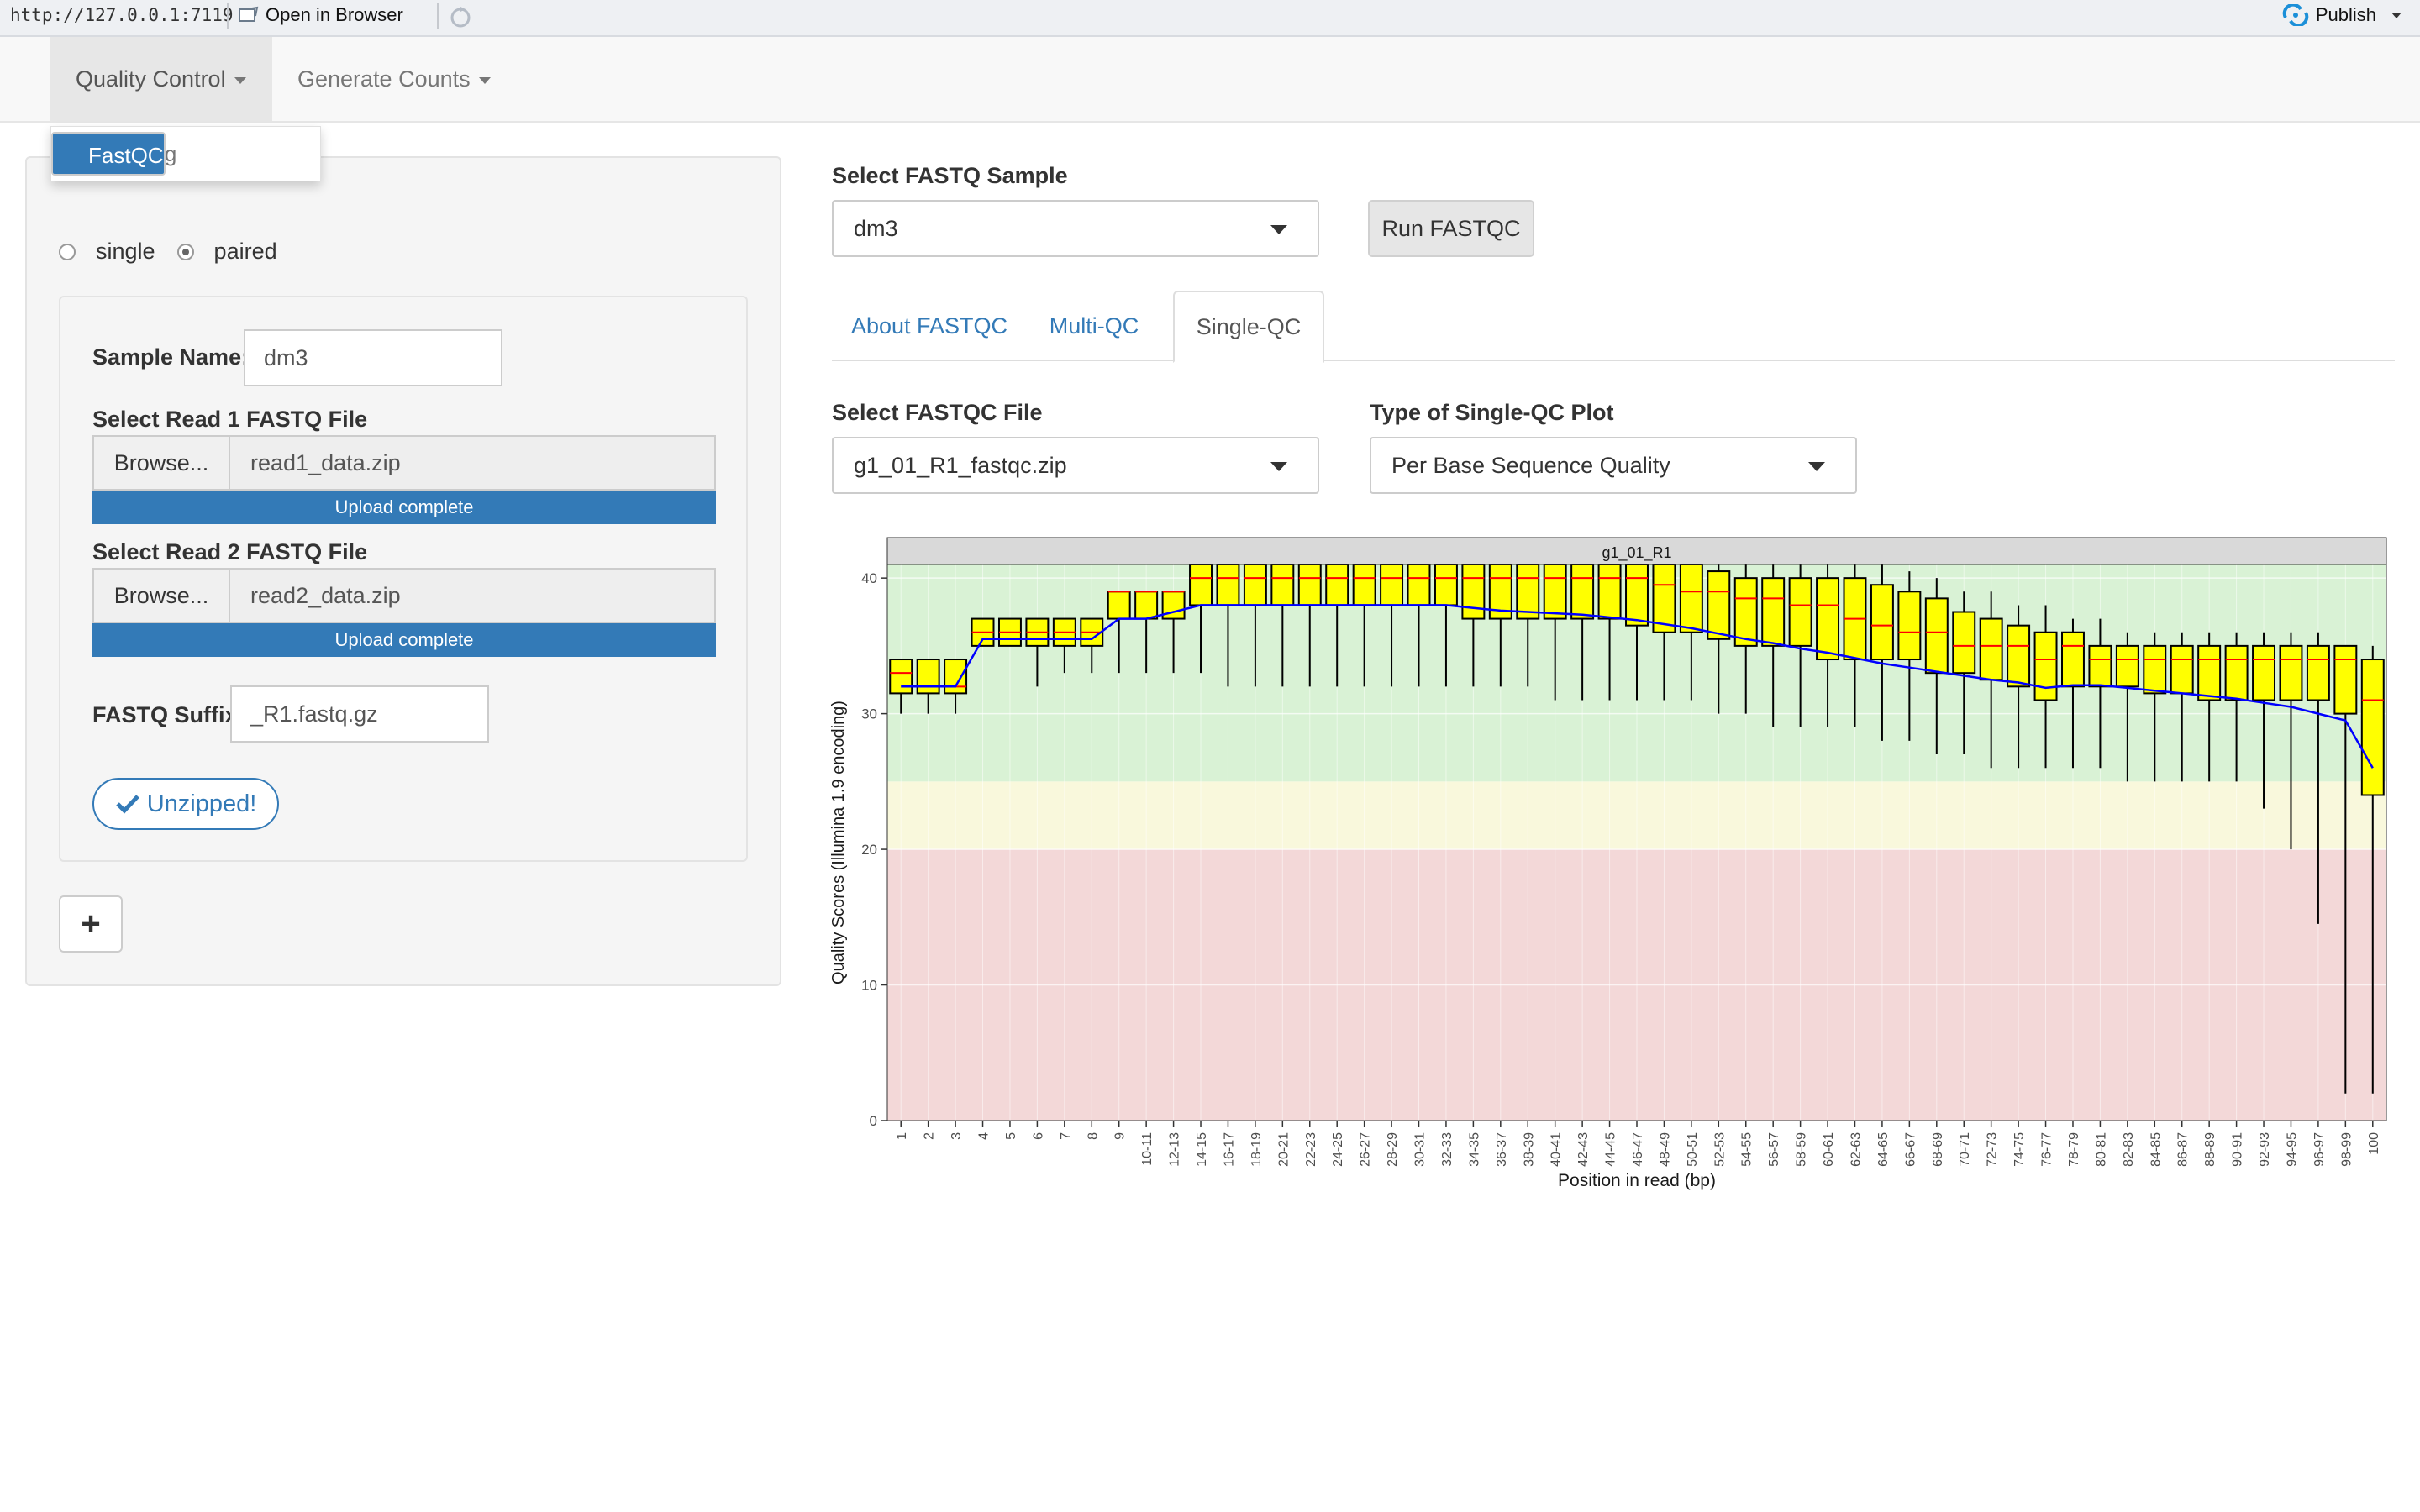  What do you see at coordinates (461, 16) in the screenshot?
I see `refresh-icon` at bounding box center [461, 16].